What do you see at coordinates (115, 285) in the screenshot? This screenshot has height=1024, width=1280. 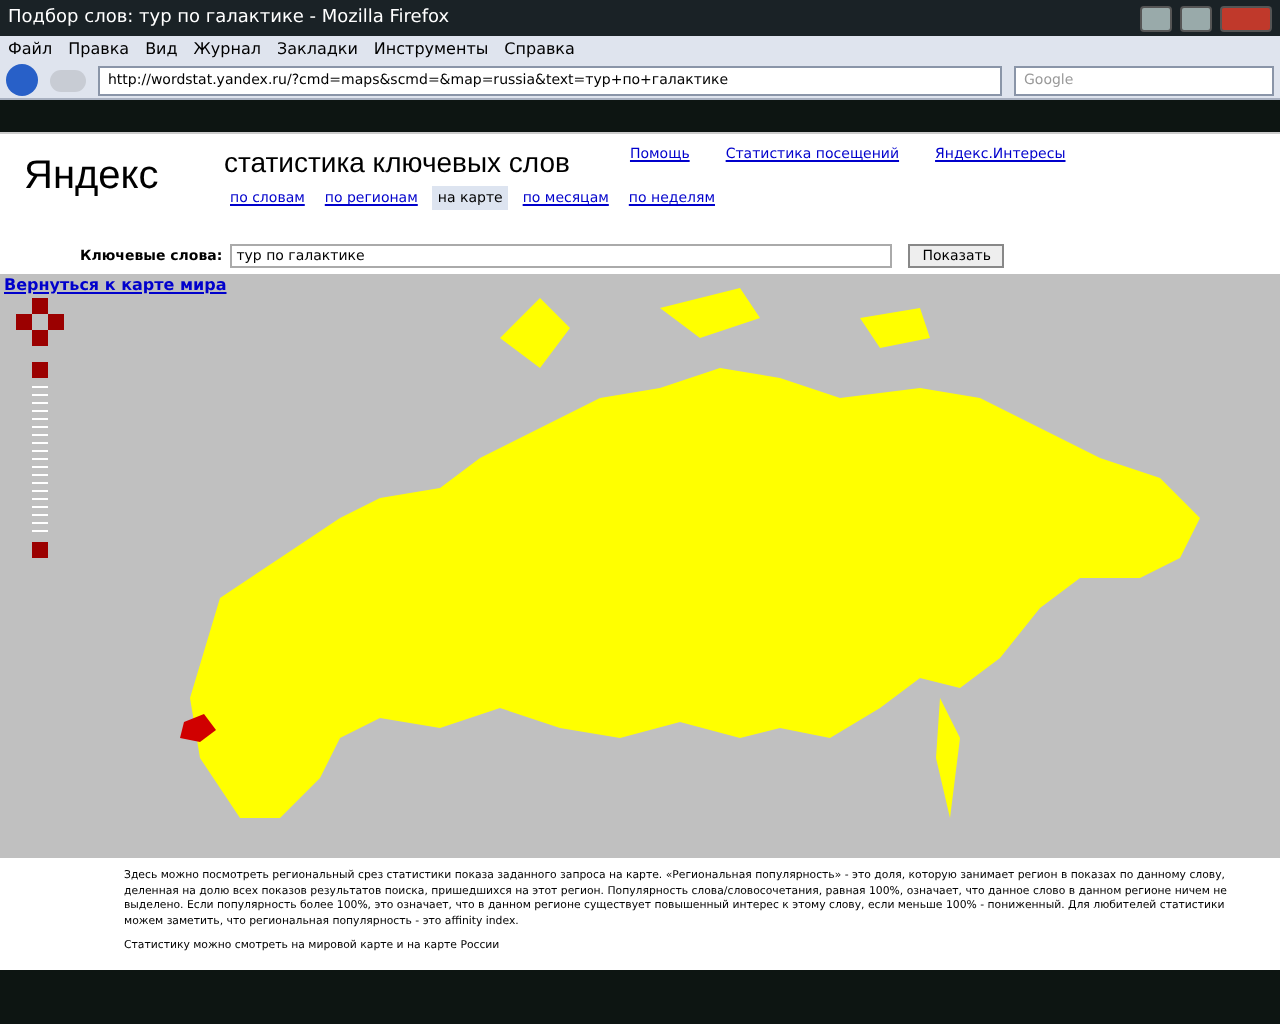 I see `back-to-world-link: Вернуться к карте мира` at bounding box center [115, 285].